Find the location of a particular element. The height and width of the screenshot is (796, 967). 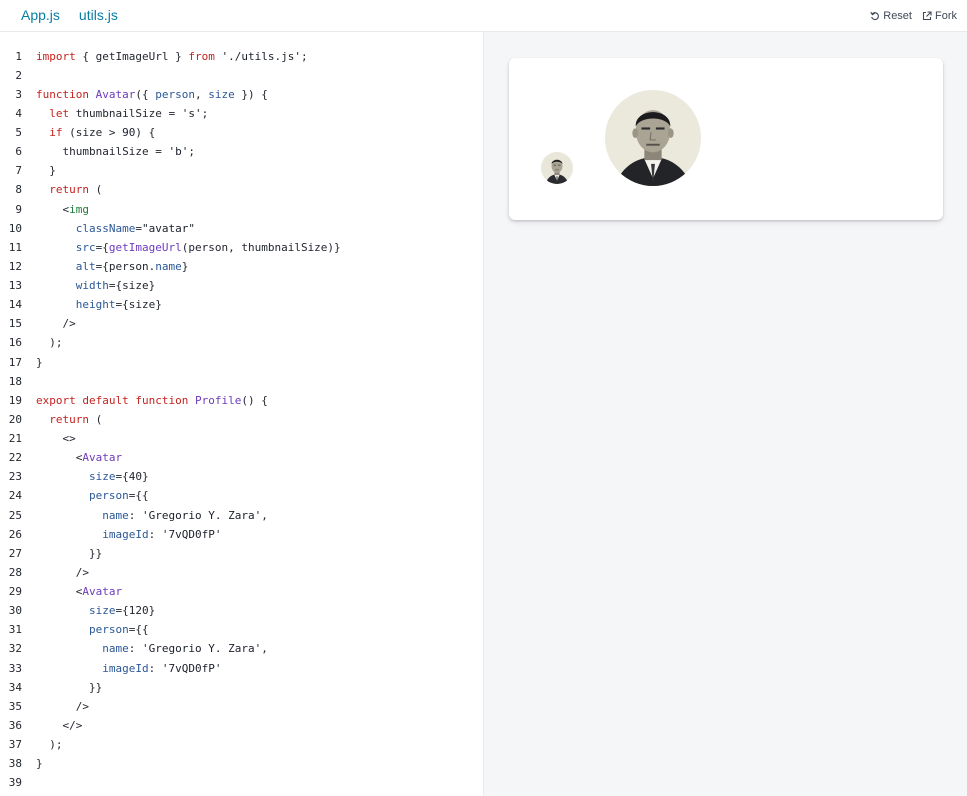

reset-label: Reset is located at coordinates (897, 15).